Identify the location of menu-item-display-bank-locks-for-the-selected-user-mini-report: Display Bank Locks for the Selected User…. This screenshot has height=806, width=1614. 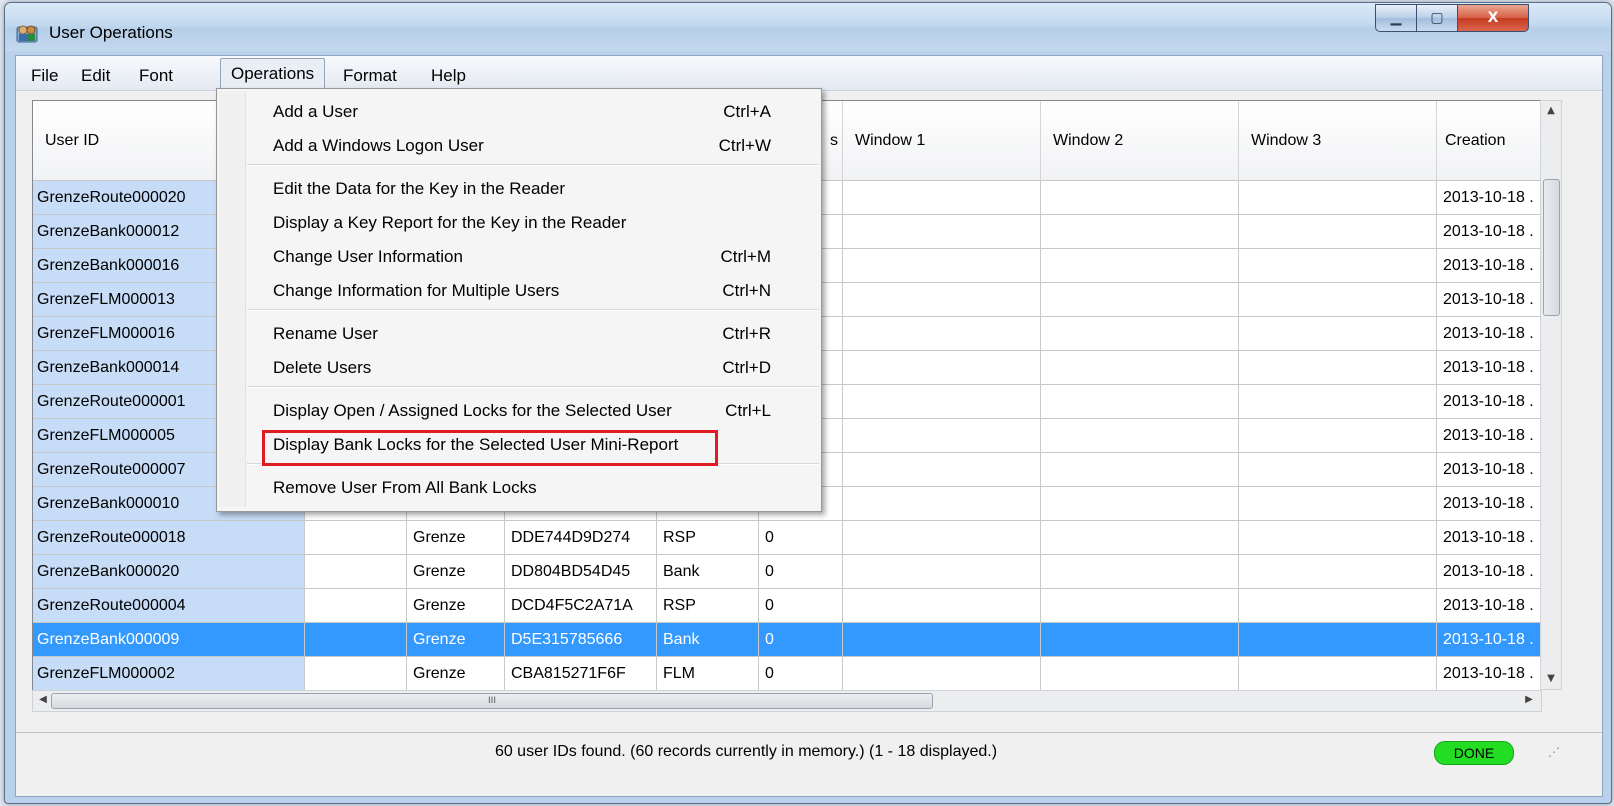
(532, 443).